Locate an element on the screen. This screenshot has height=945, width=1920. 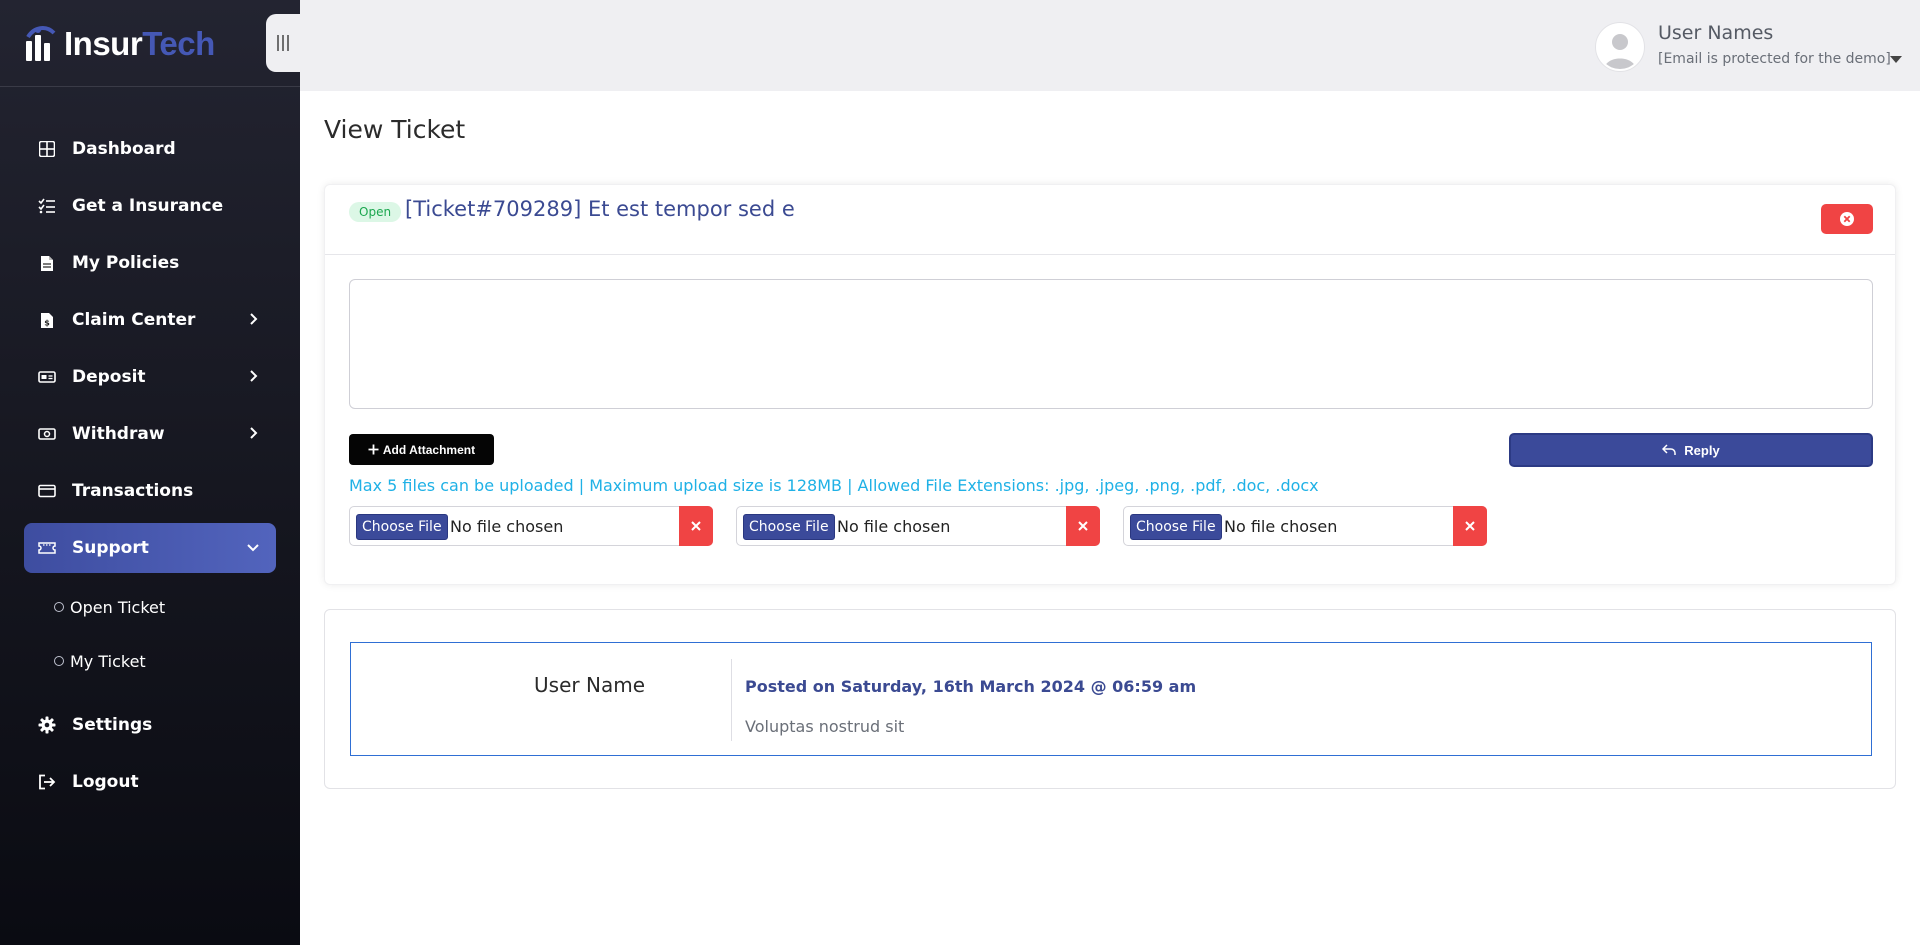
brand-logo: InsurTech is located at coordinates (119, 44).